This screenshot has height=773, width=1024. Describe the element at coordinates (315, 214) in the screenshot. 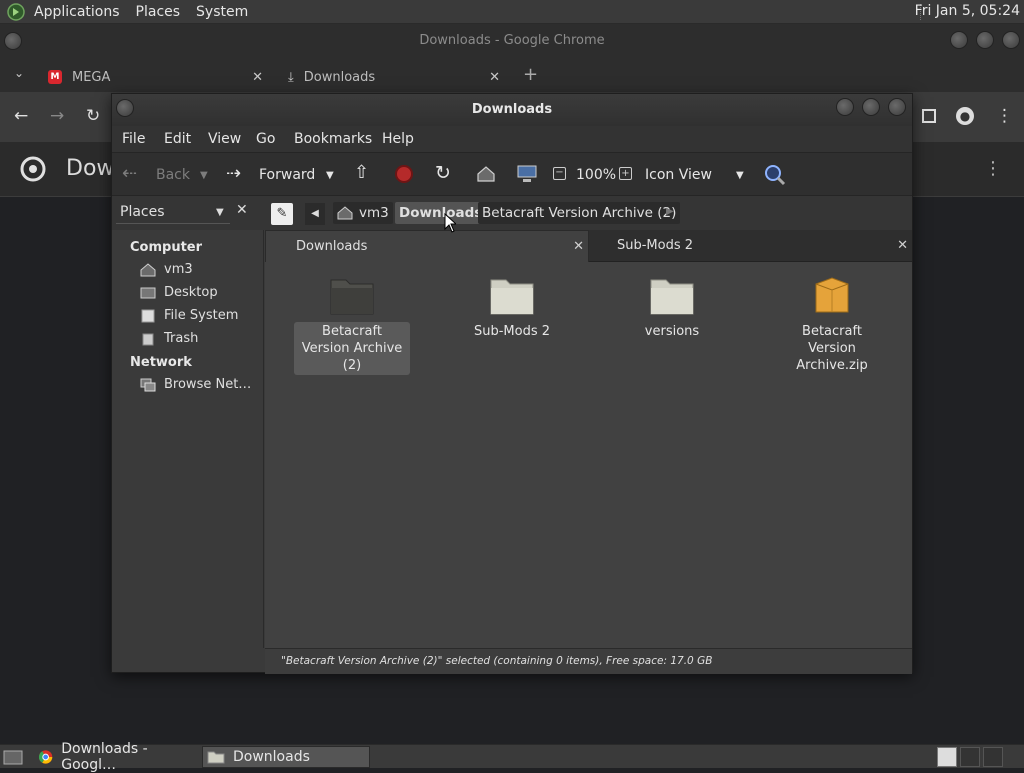

I see `path-left-arrow-icon: ◀` at that location.